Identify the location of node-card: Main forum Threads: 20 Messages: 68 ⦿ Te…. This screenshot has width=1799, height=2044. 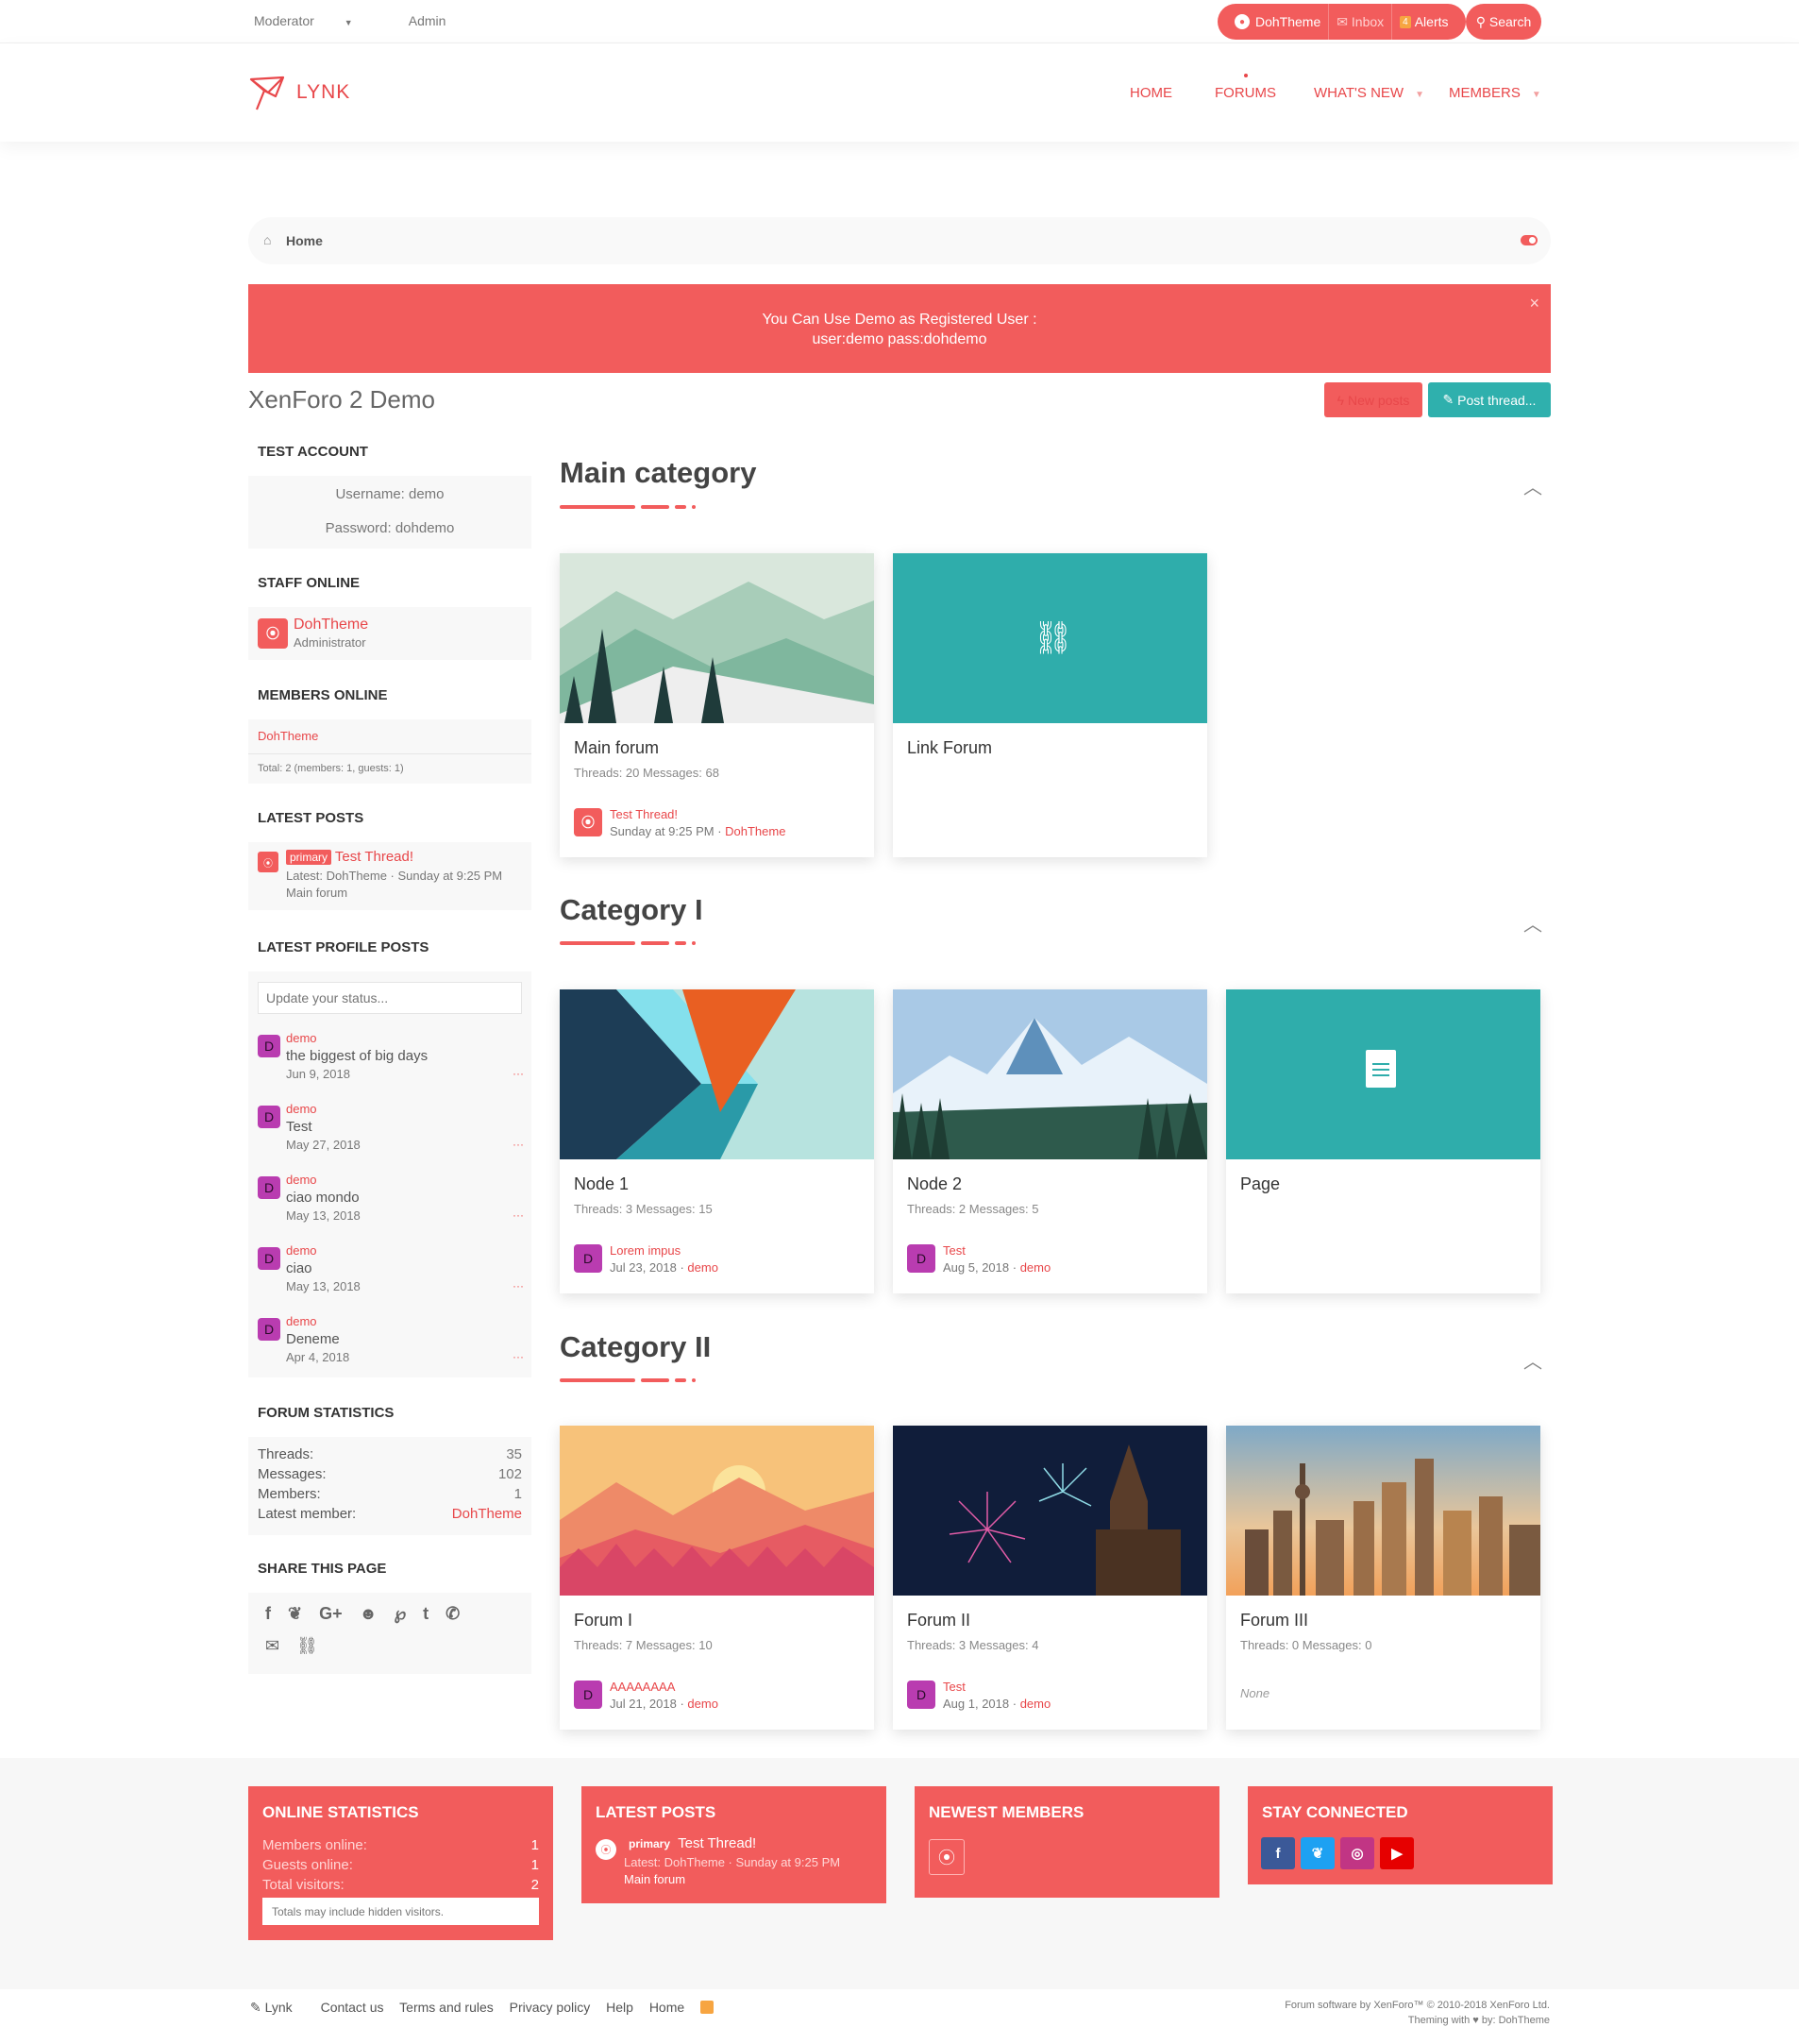
(717, 705).